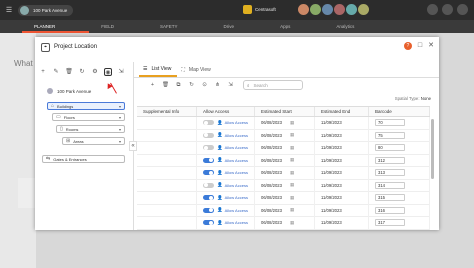  I want to click on user-menu-icon, so click(462, 9).